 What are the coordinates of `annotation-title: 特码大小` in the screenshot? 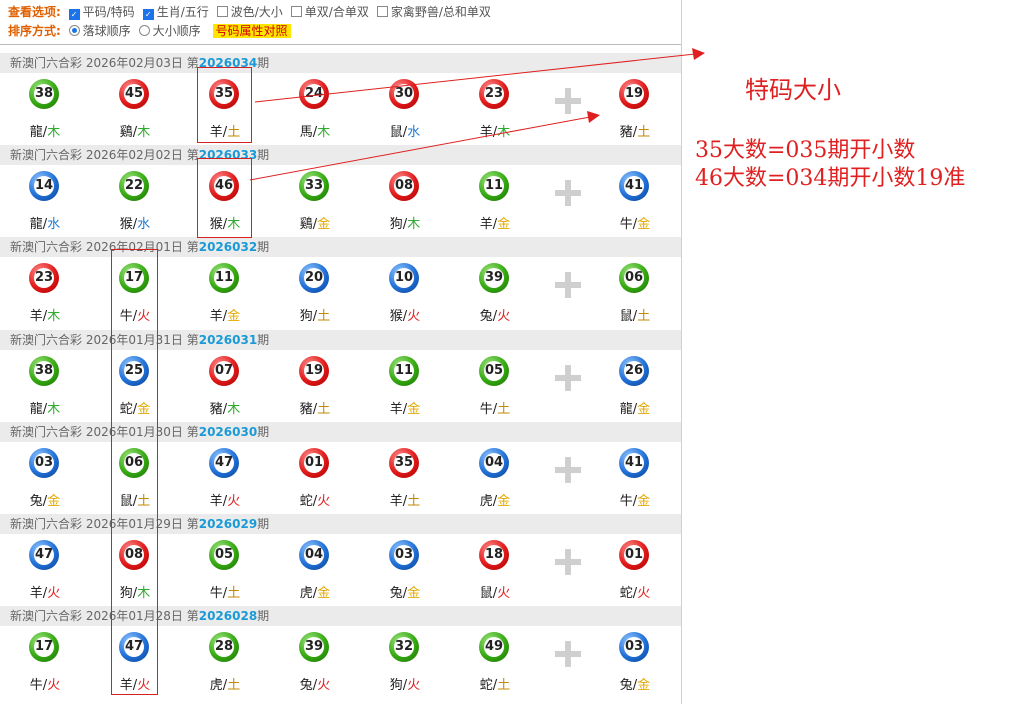 It's located at (793, 90).